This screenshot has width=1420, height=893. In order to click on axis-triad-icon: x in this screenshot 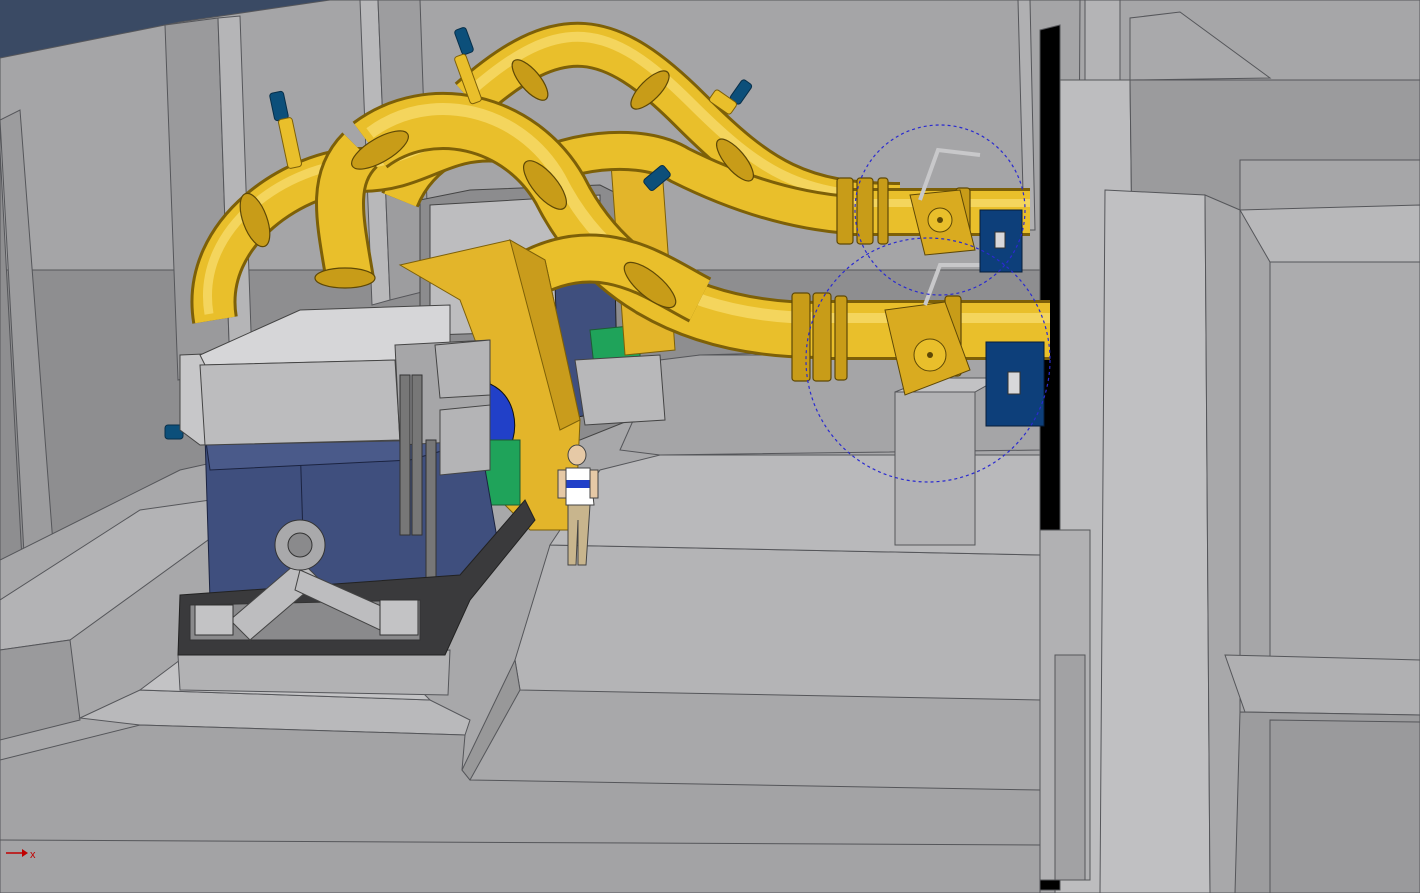, I will do `click(24, 853)`.